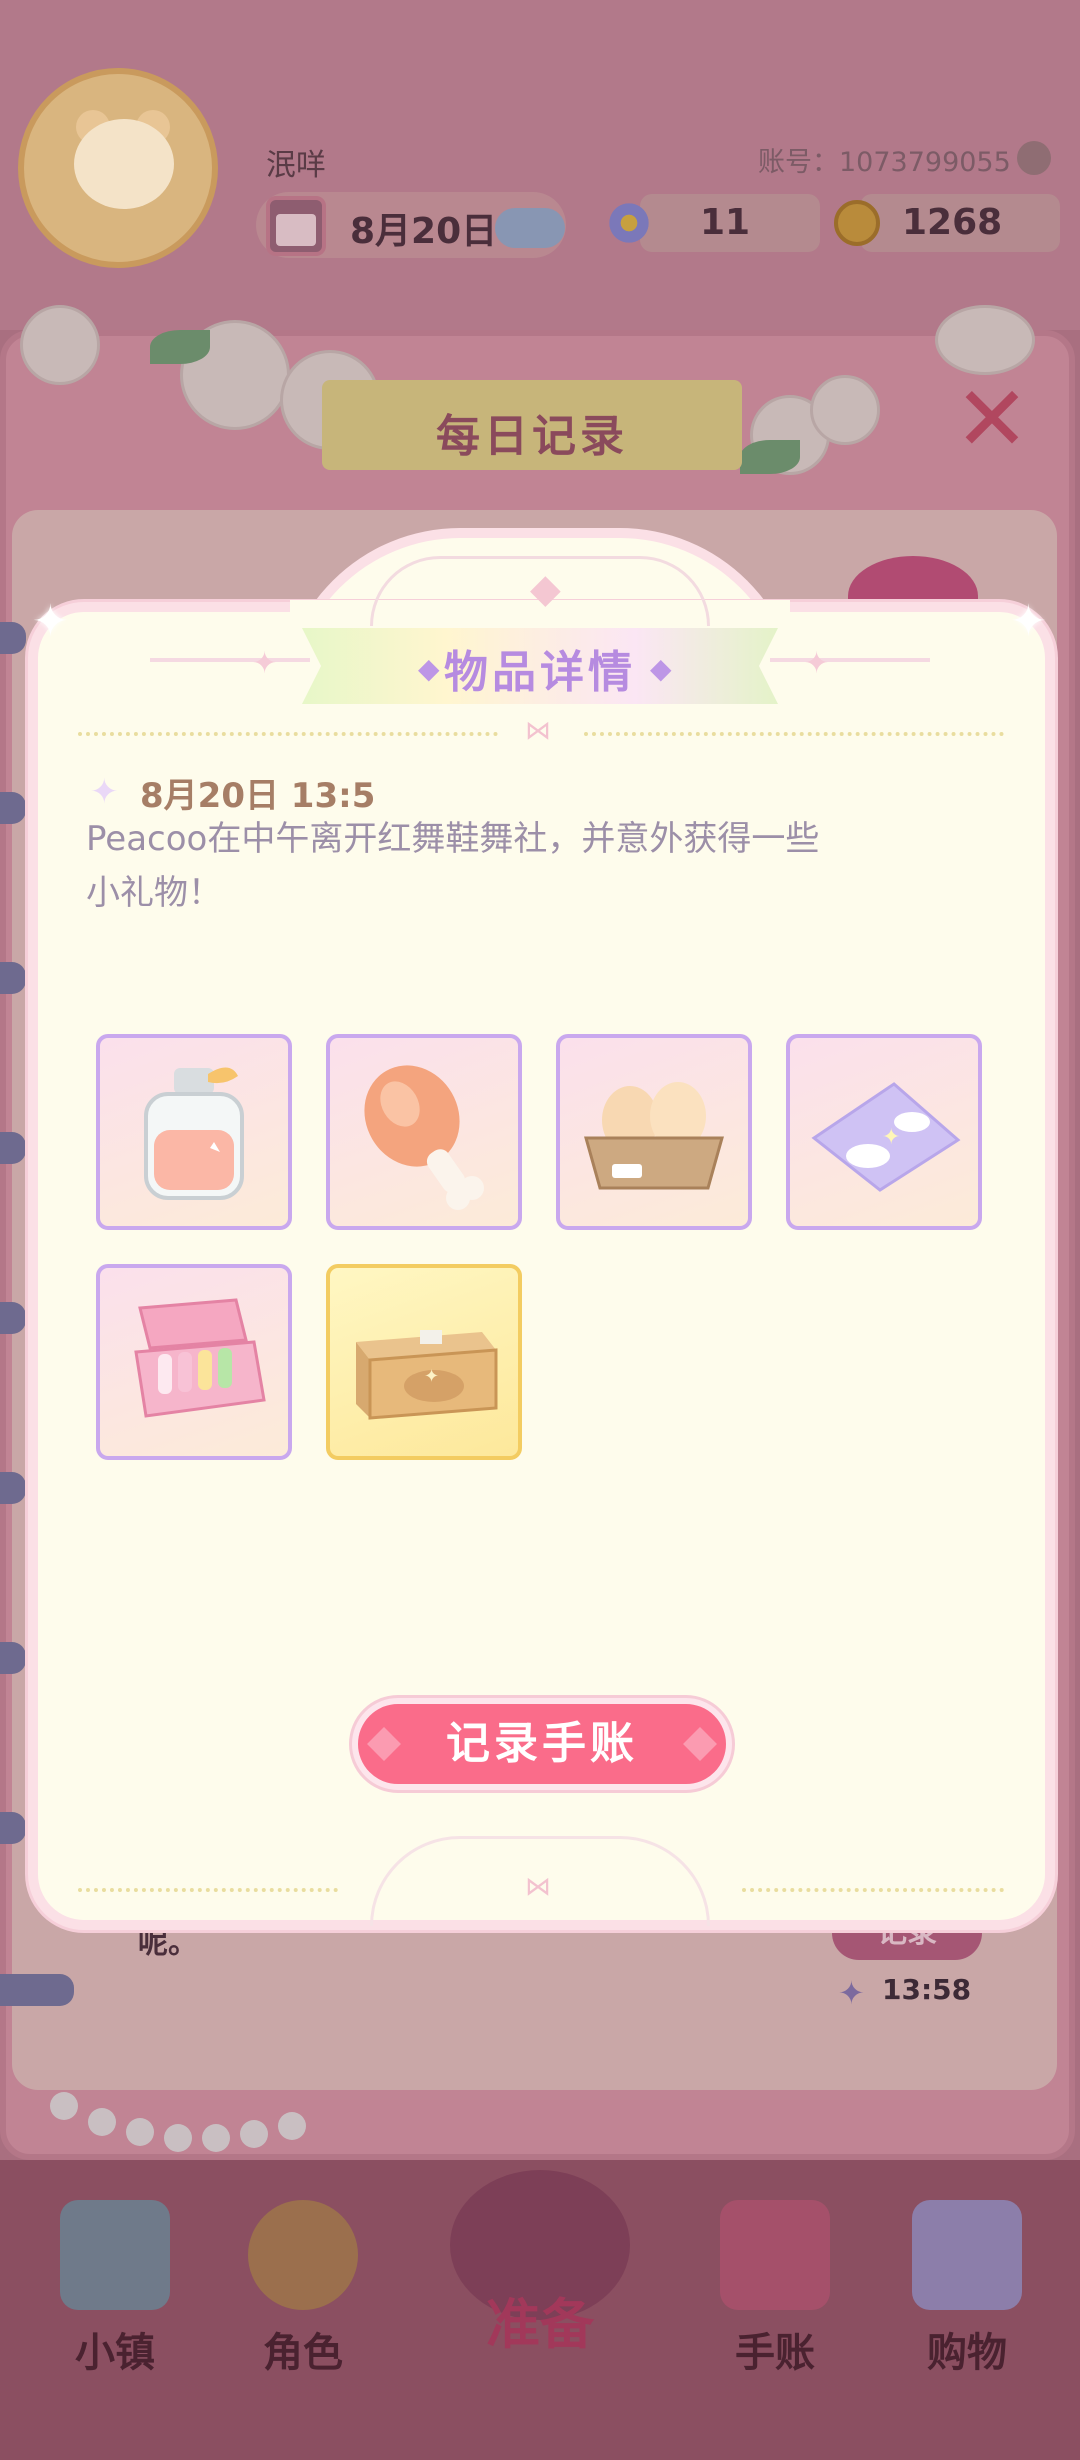 The image size is (1080, 2460). Describe the element at coordinates (540, 2324) in the screenshot. I see `nav-prepare-label: 准备` at that location.